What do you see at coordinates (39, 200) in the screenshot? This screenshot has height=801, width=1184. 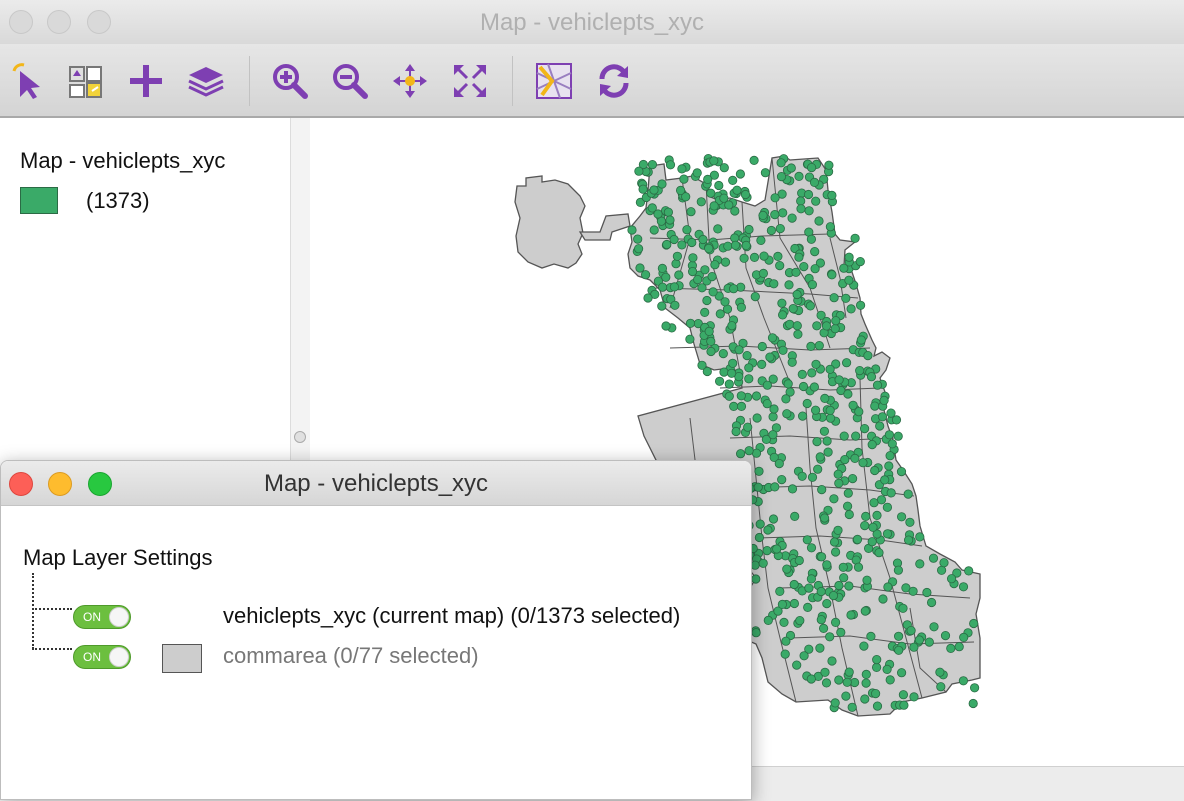 I see `legend-swatch` at bounding box center [39, 200].